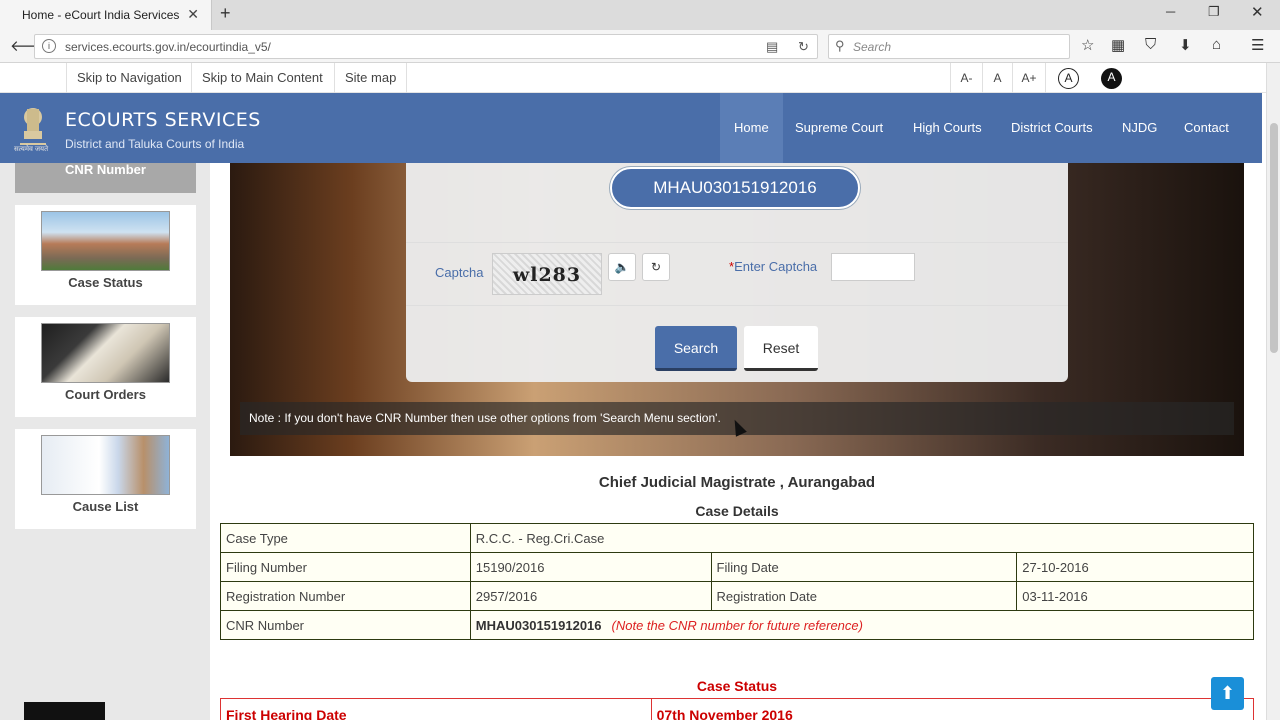 The height and width of the screenshot is (720, 1280). What do you see at coordinates (1185, 45) in the screenshot?
I see `download-icon: ⬇` at bounding box center [1185, 45].